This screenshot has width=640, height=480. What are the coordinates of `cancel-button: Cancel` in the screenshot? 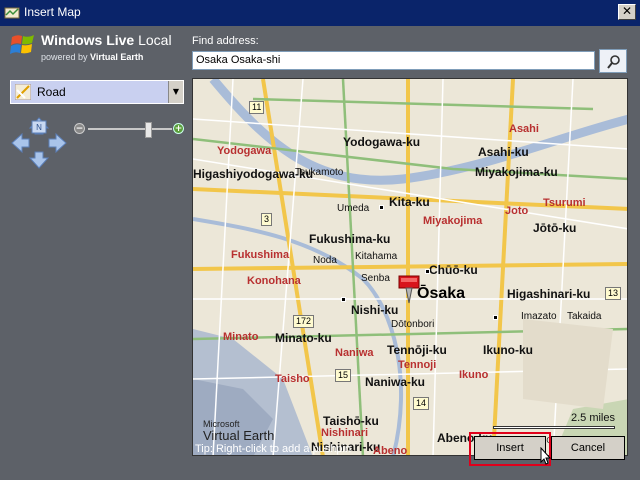 It's located at (588, 448).